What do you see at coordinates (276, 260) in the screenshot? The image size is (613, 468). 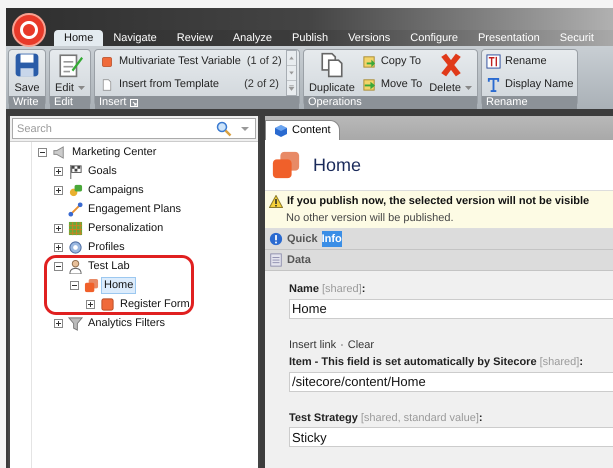 I see `document-icon` at bounding box center [276, 260].